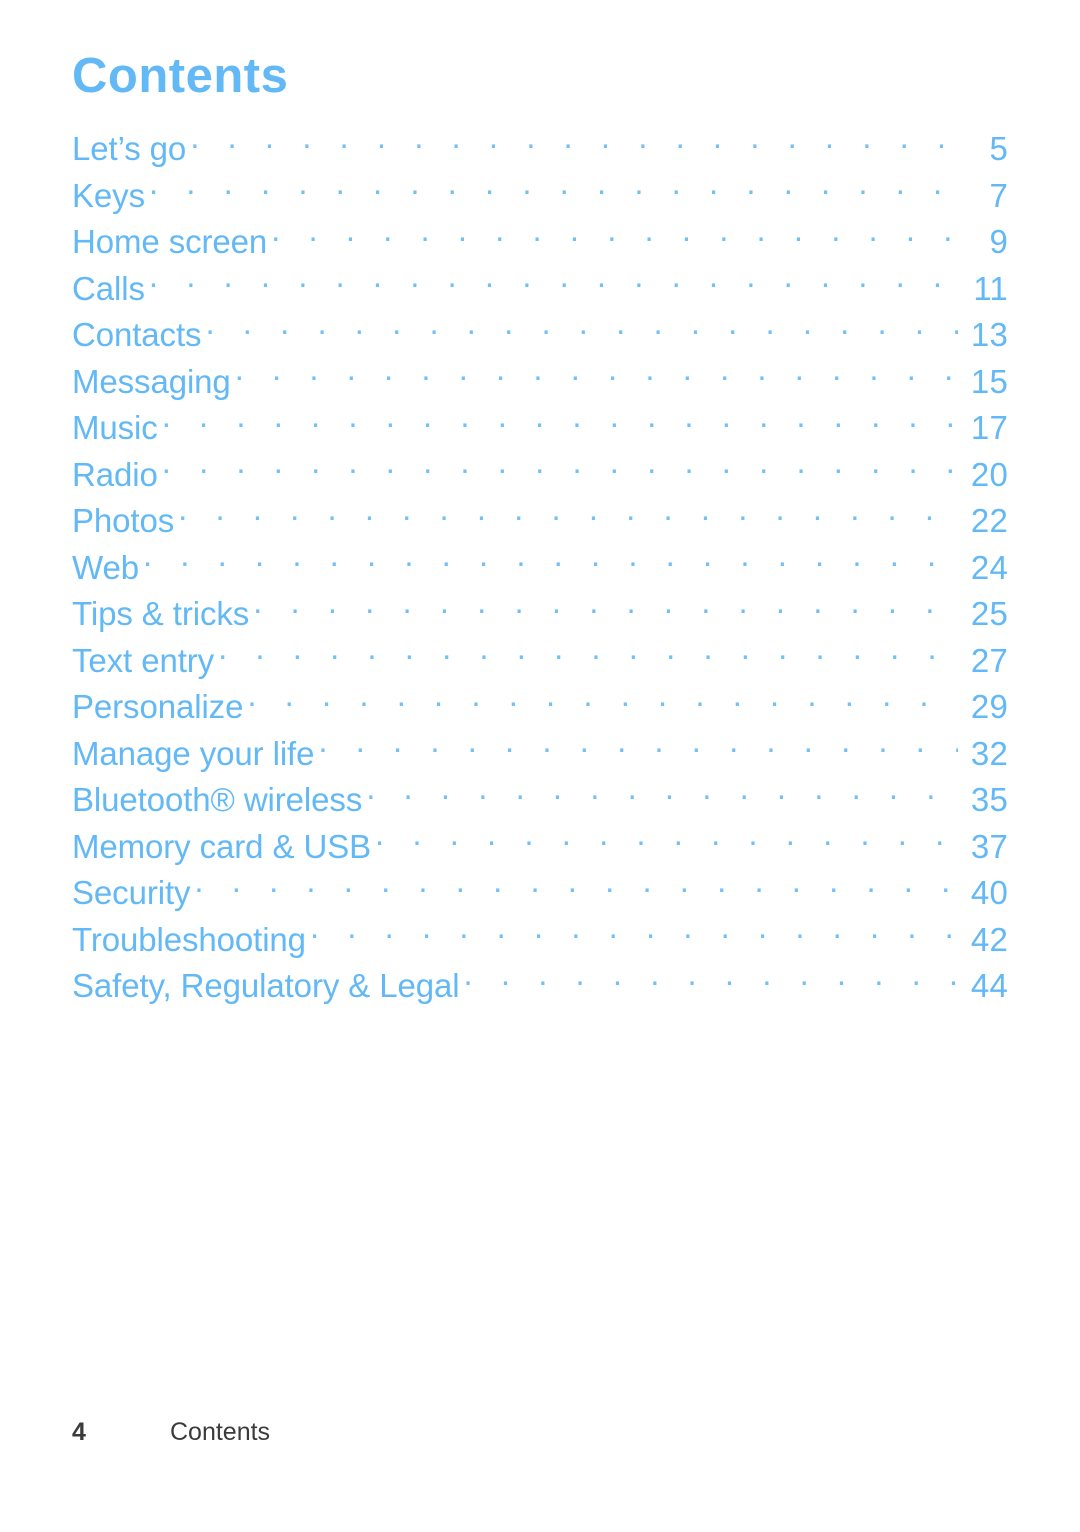  I want to click on toc-entry-page-number: 44, so click(989, 985).